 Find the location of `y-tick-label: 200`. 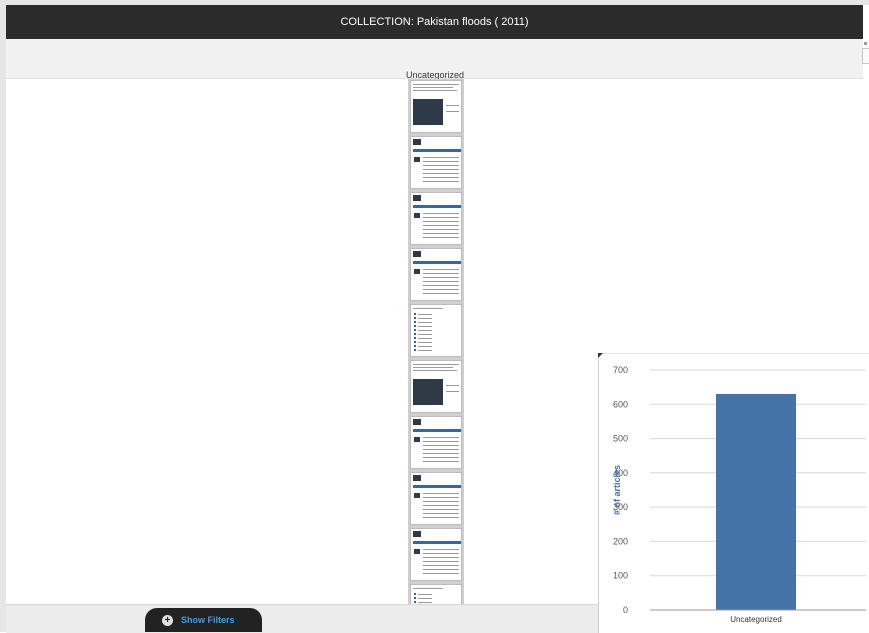

y-tick-label: 200 is located at coordinates (620, 541).